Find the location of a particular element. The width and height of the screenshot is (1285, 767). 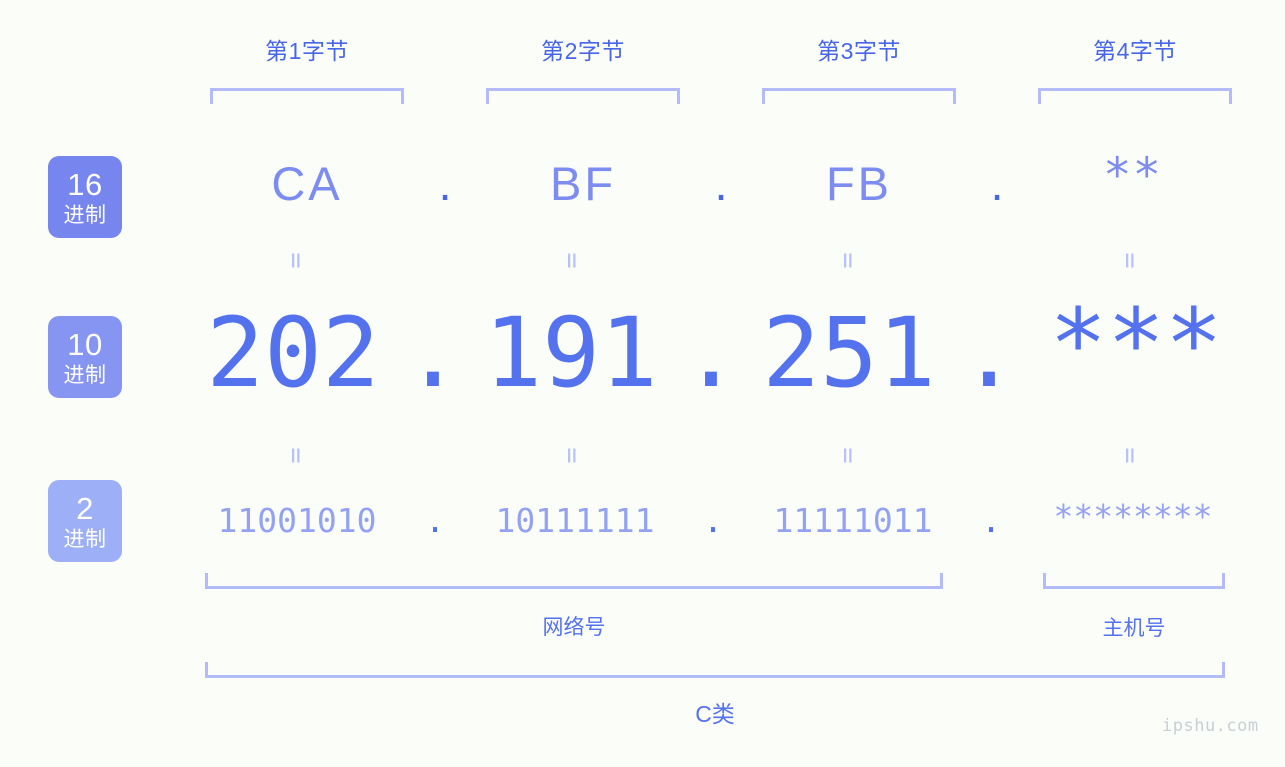

base-badge-decimal-number: 10 is located at coordinates (85, 344).